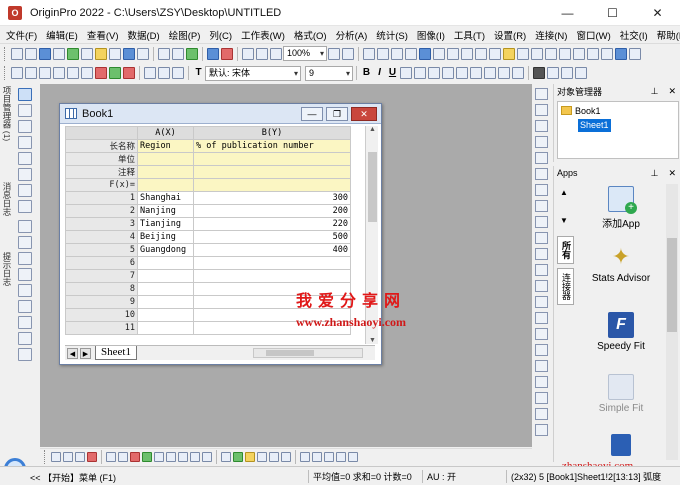 The width and height of the screenshot is (680, 485). Describe the element at coordinates (92, 456) in the screenshot. I see `column-plot-icon` at that location.